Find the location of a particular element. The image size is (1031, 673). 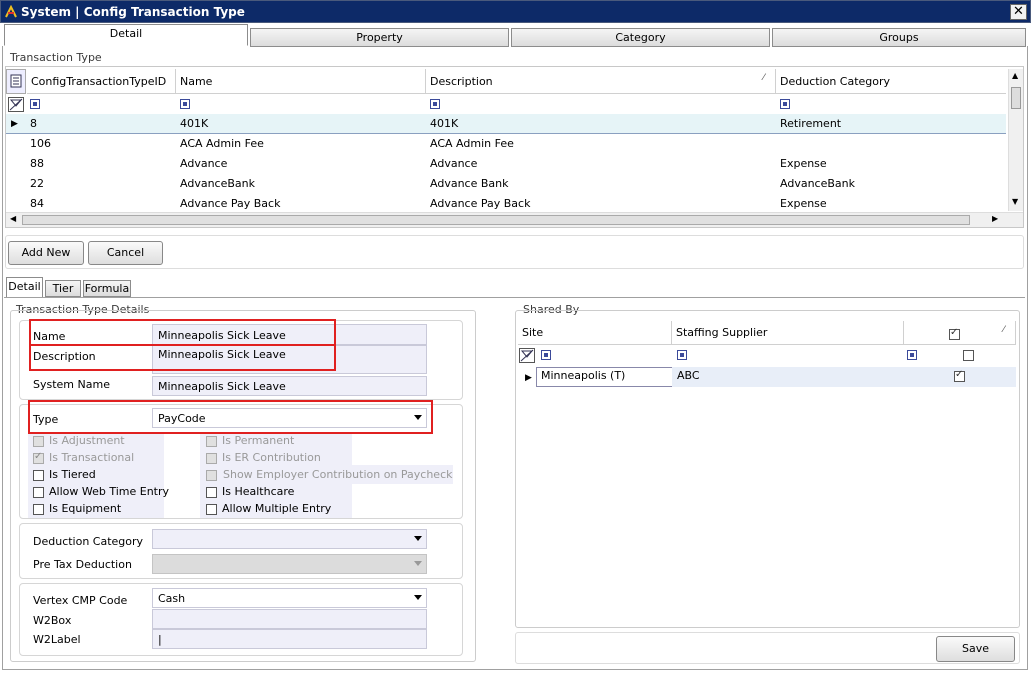

tab-category: Category is located at coordinates (640, 37).